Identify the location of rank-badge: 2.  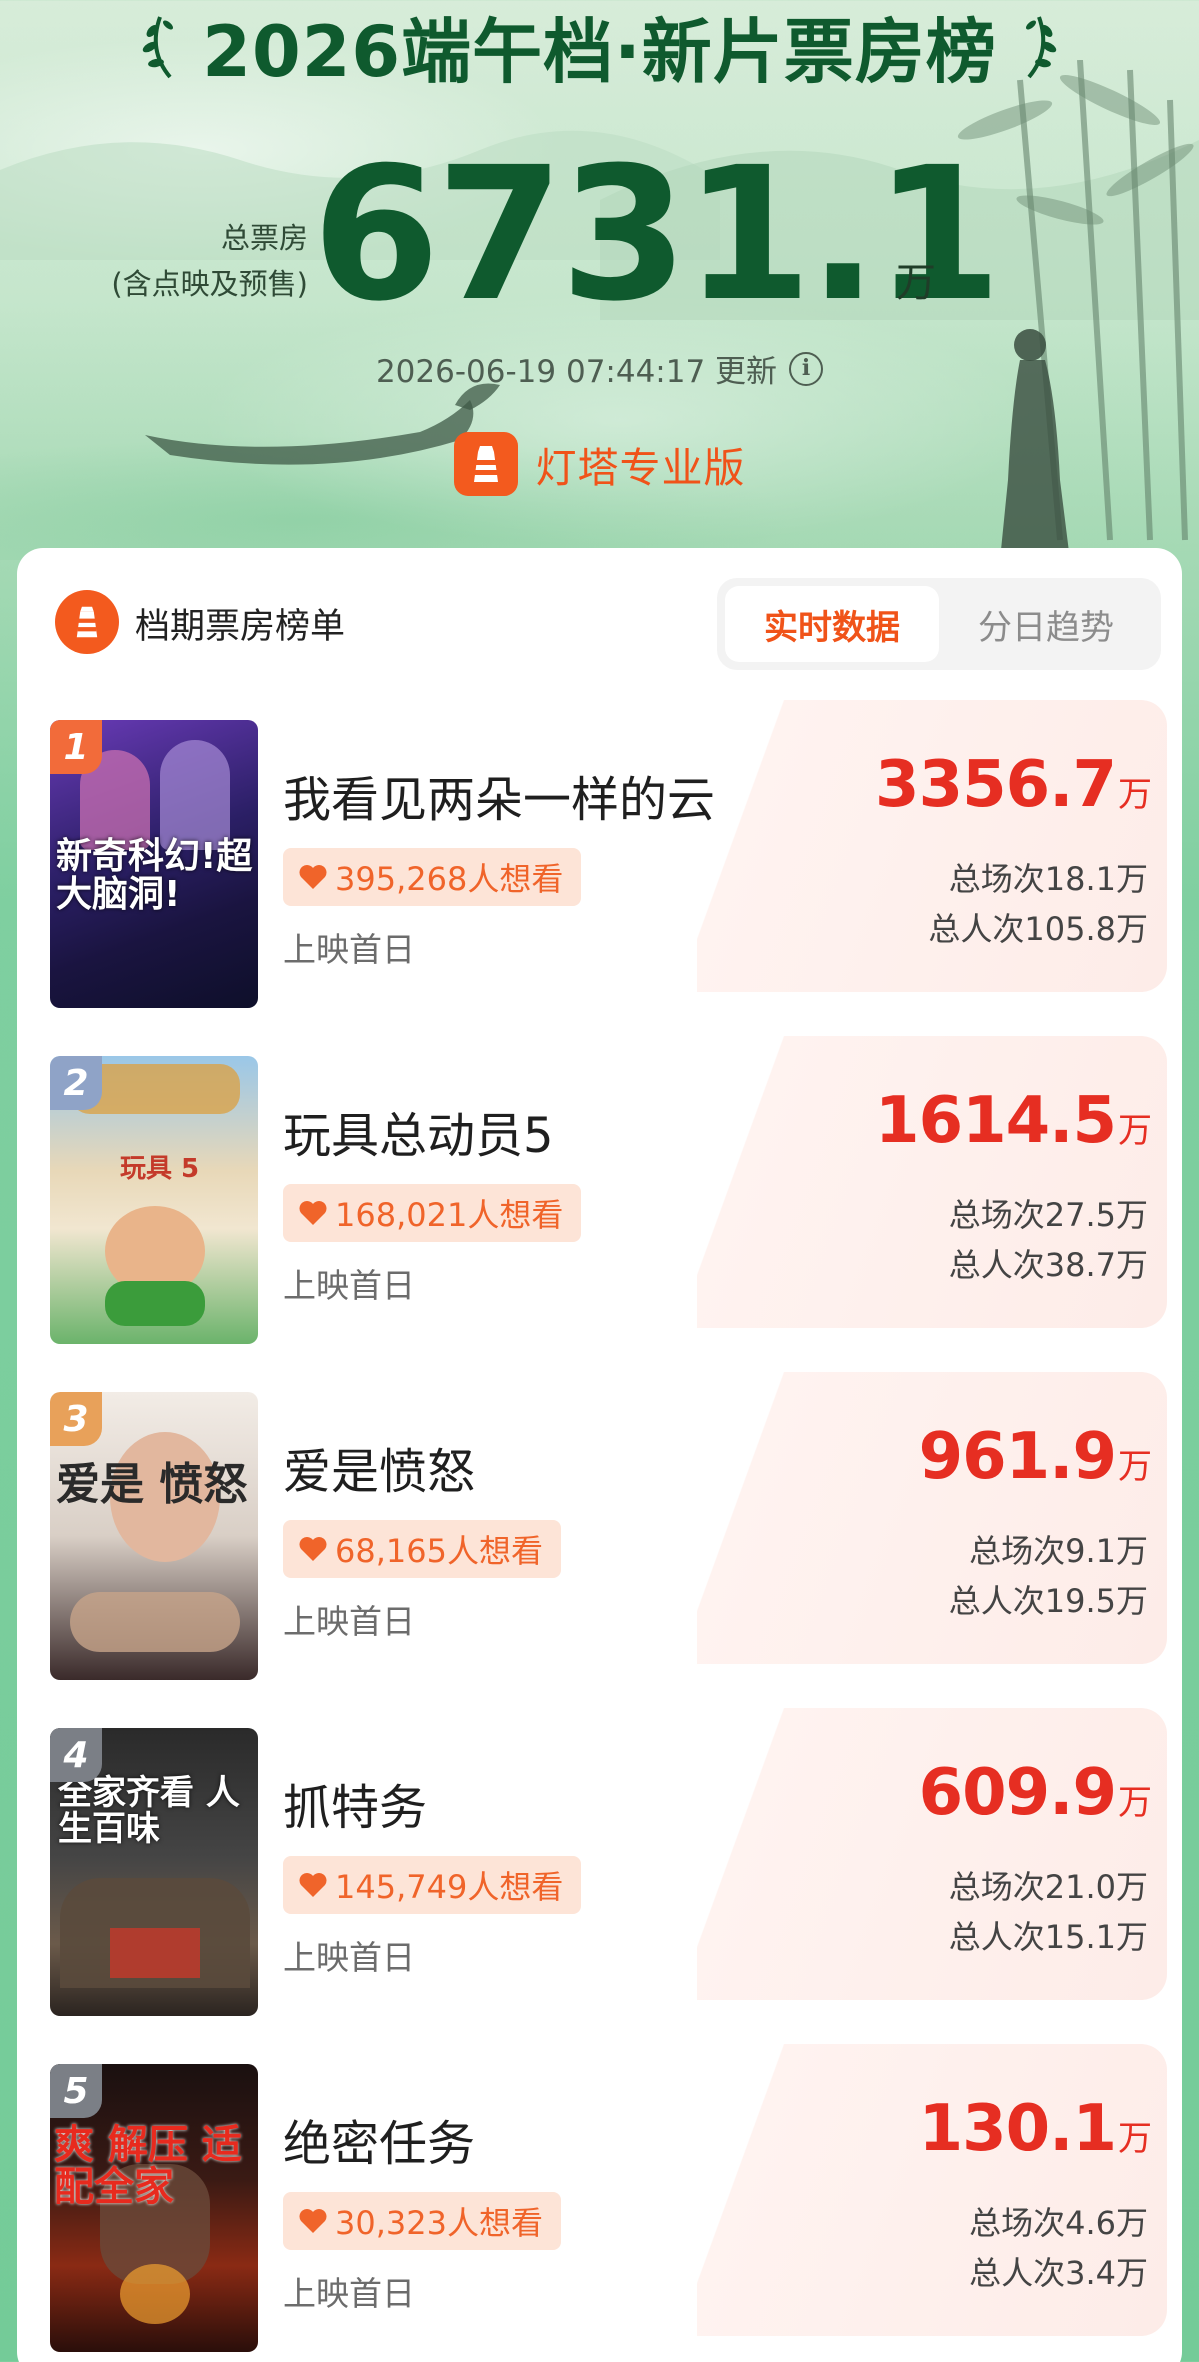
(76, 1083).